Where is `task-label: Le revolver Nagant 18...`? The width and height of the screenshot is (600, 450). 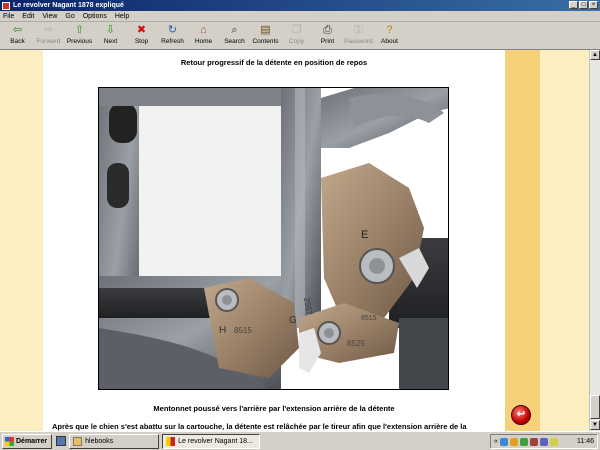 task-label: Le revolver Nagant 18... is located at coordinates (215, 441).